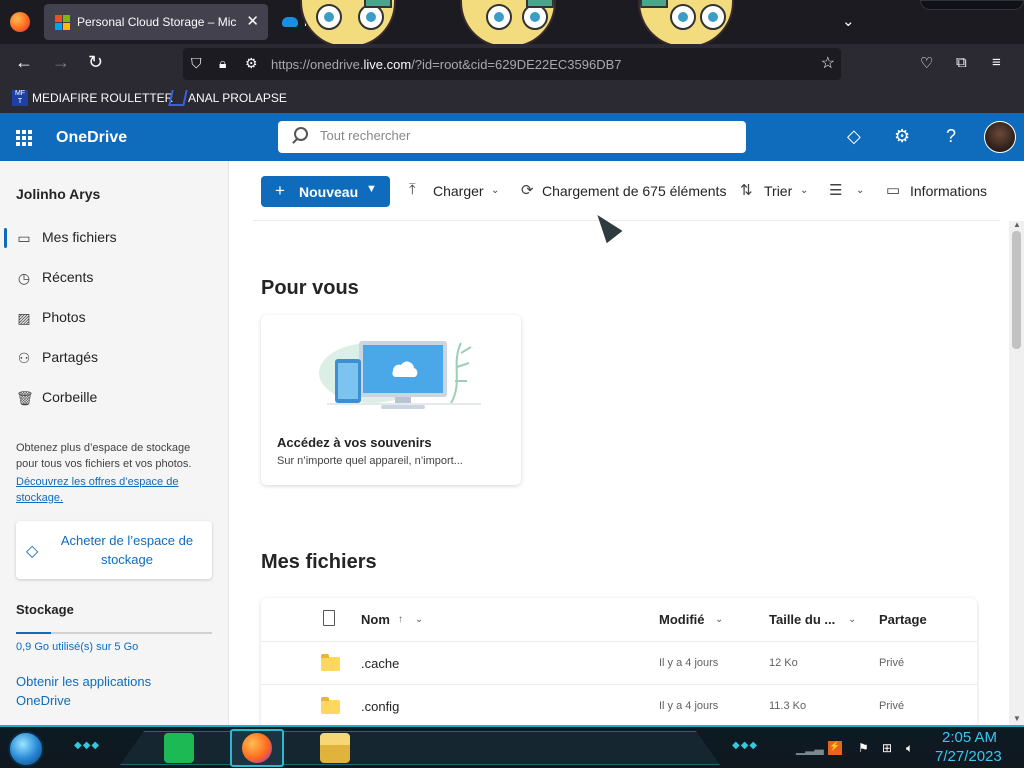  What do you see at coordinates (20, 22) in the screenshot?
I see `firefox-icon` at bounding box center [20, 22].